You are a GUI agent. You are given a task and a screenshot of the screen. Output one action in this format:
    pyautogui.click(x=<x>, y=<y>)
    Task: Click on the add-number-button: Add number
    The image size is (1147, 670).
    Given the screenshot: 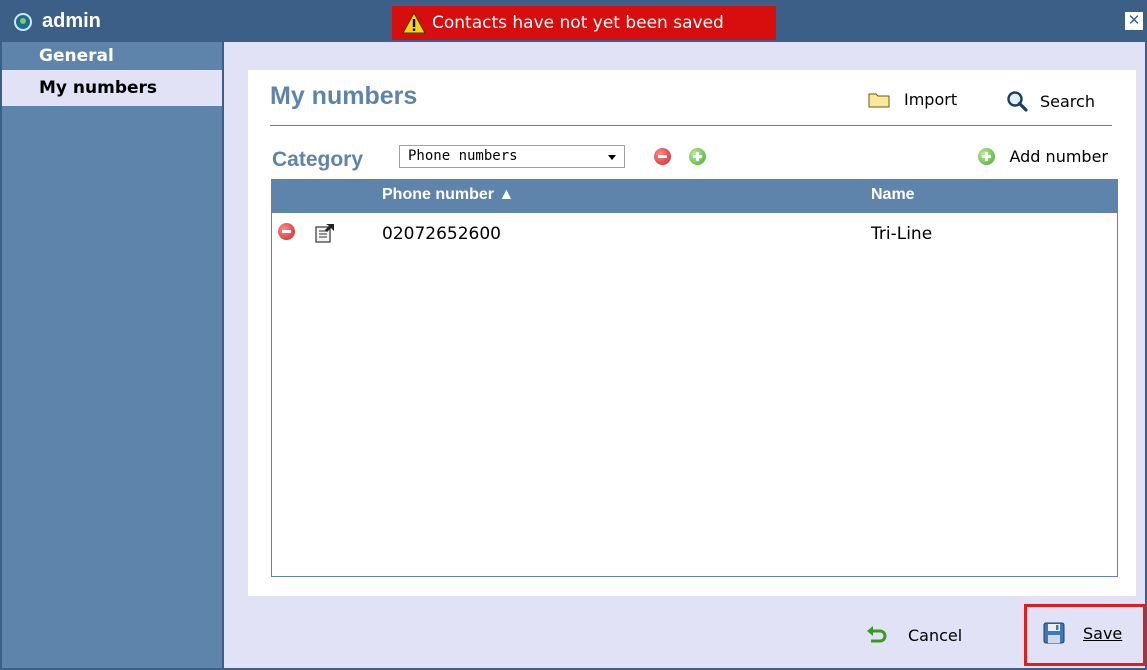 What is the action you would take?
    pyautogui.click(x=1043, y=156)
    